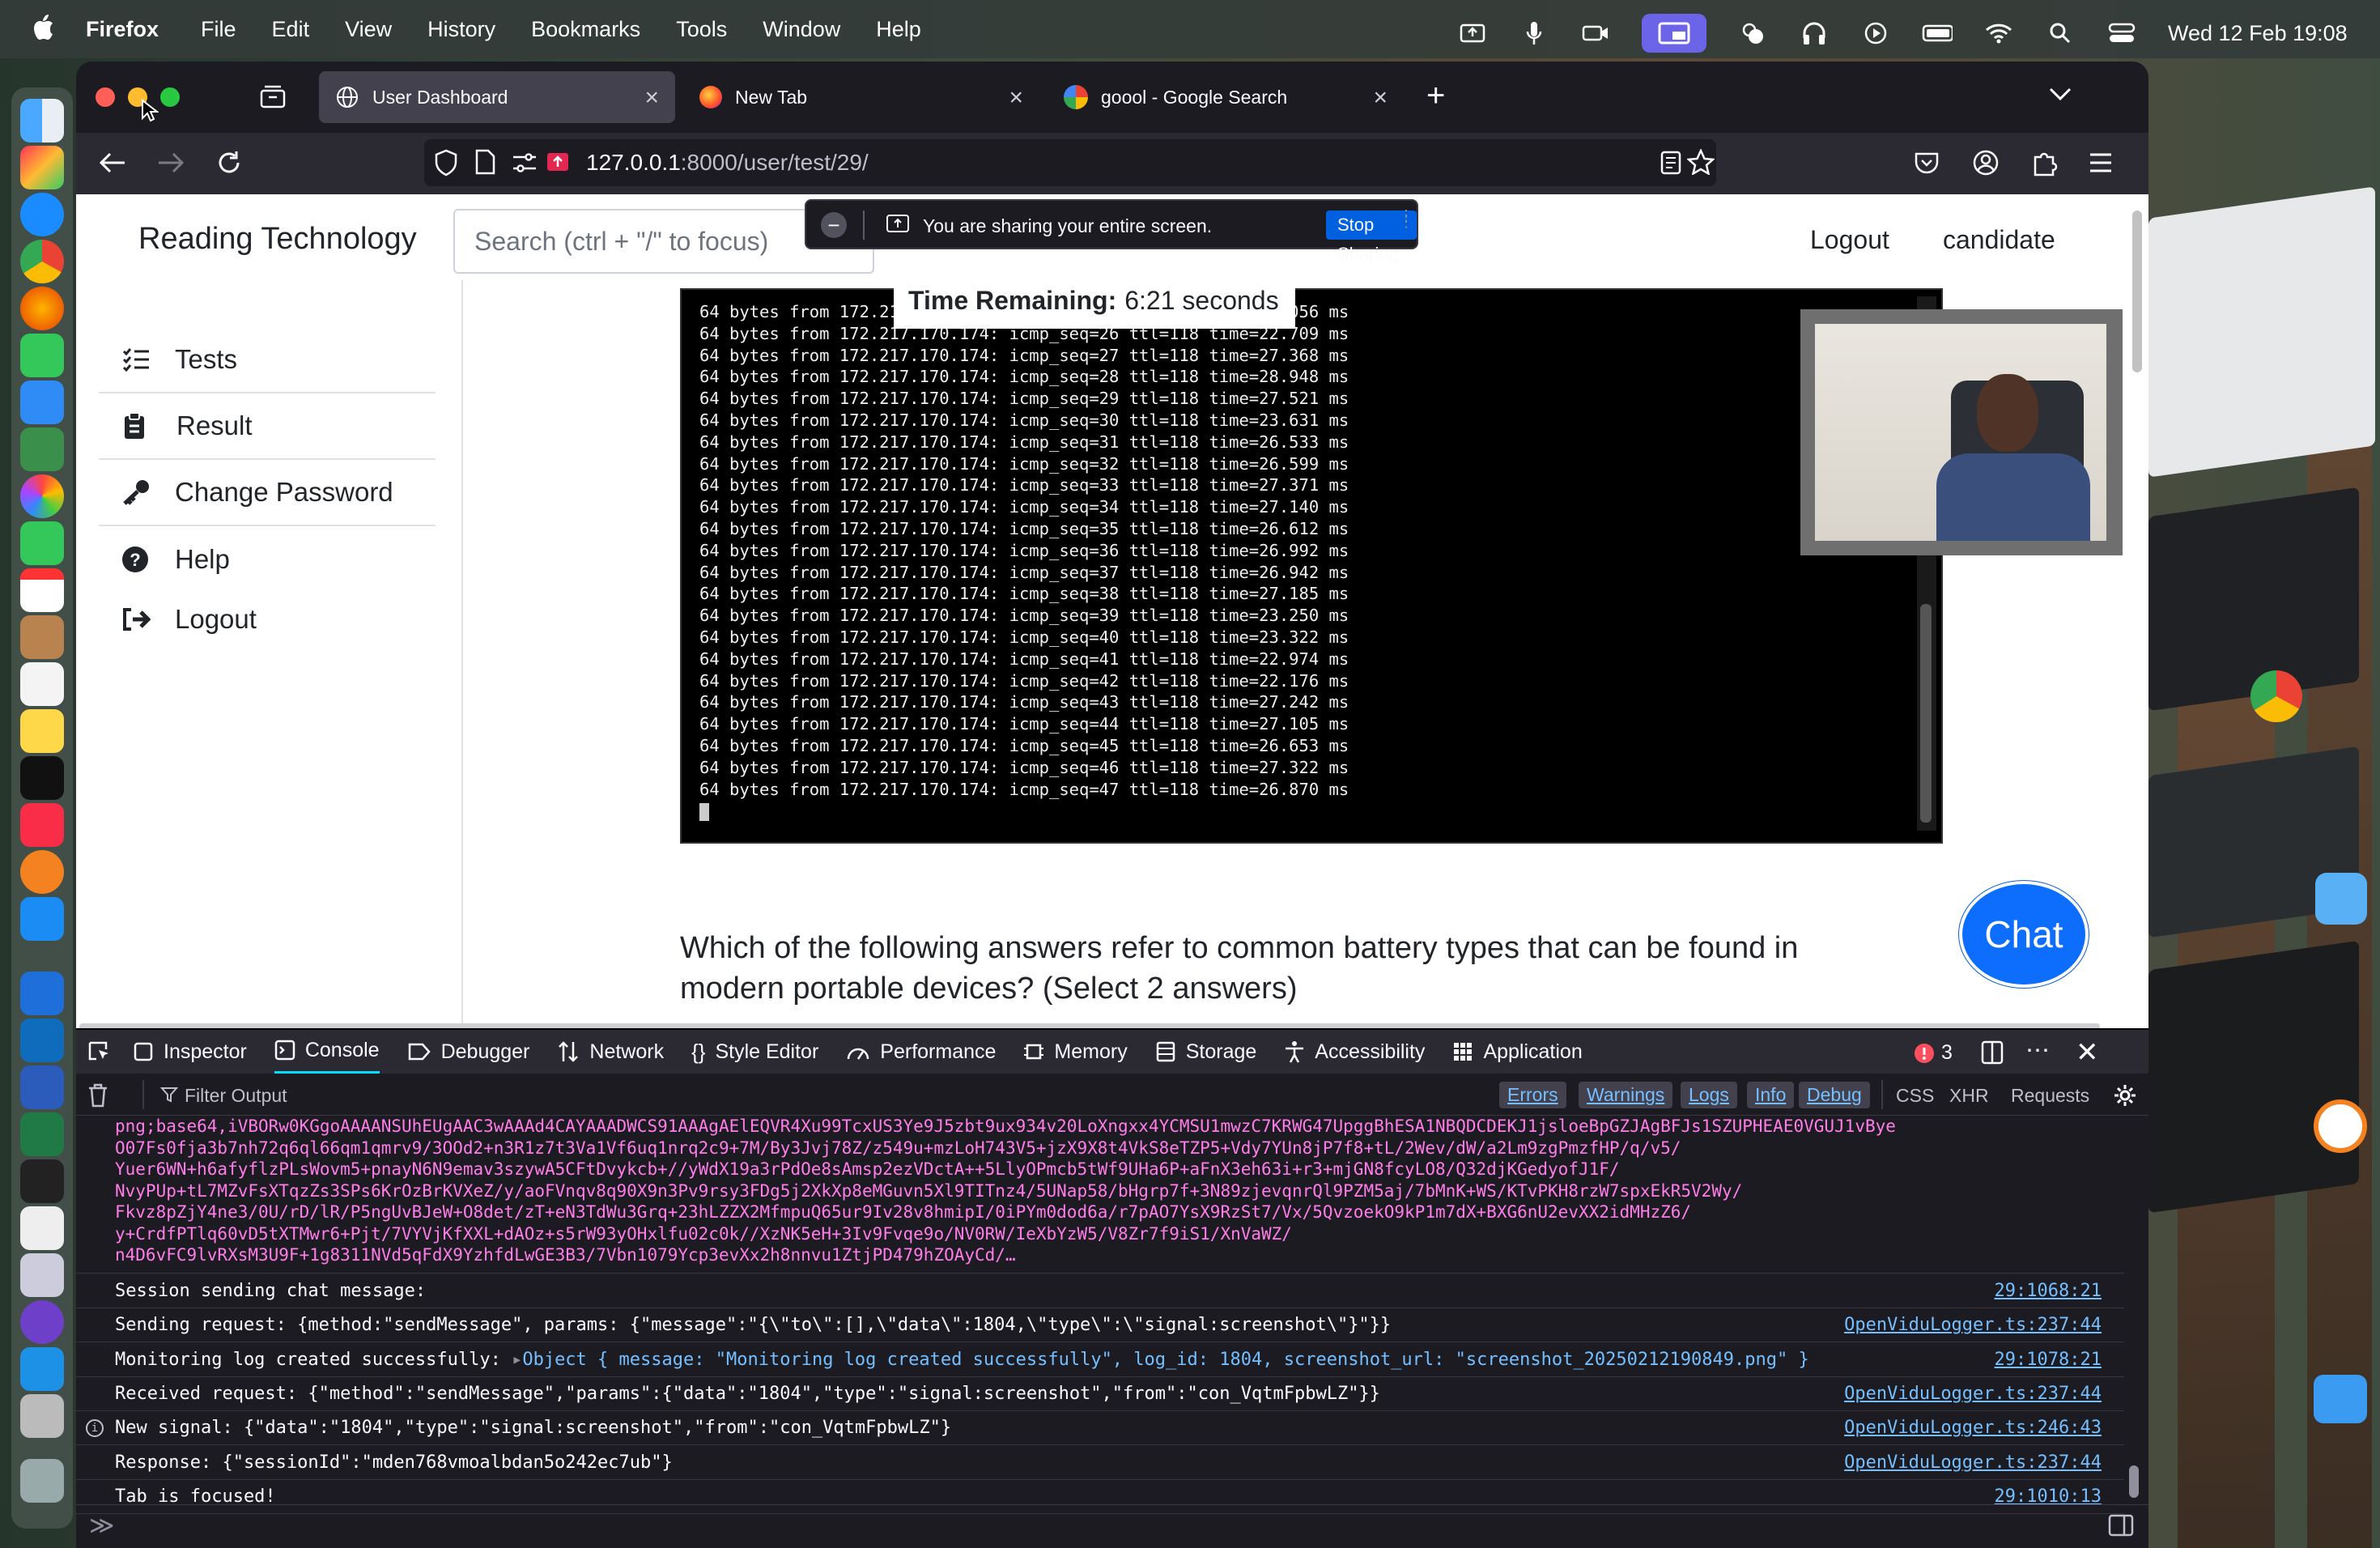 The image size is (2380, 1548). What do you see at coordinates (100, 1051) in the screenshot?
I see `element-picker-icon` at bounding box center [100, 1051].